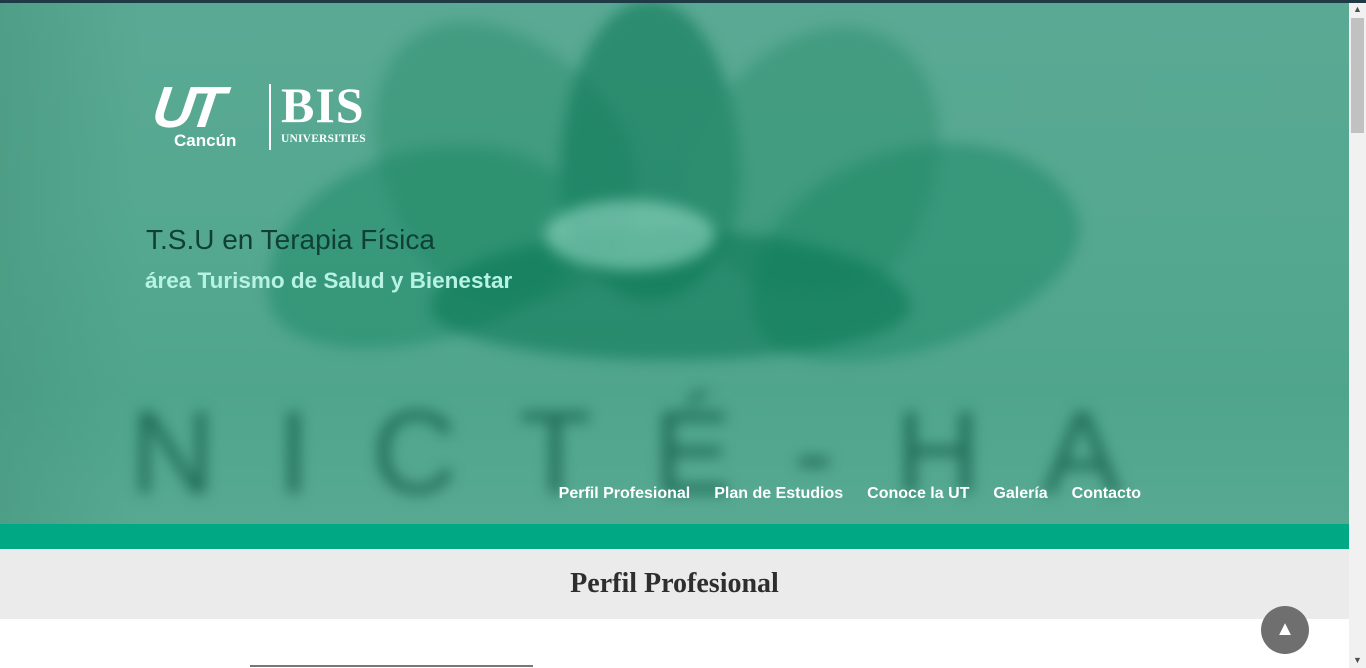  I want to click on section-header: Perfil Profesional, so click(674, 584).